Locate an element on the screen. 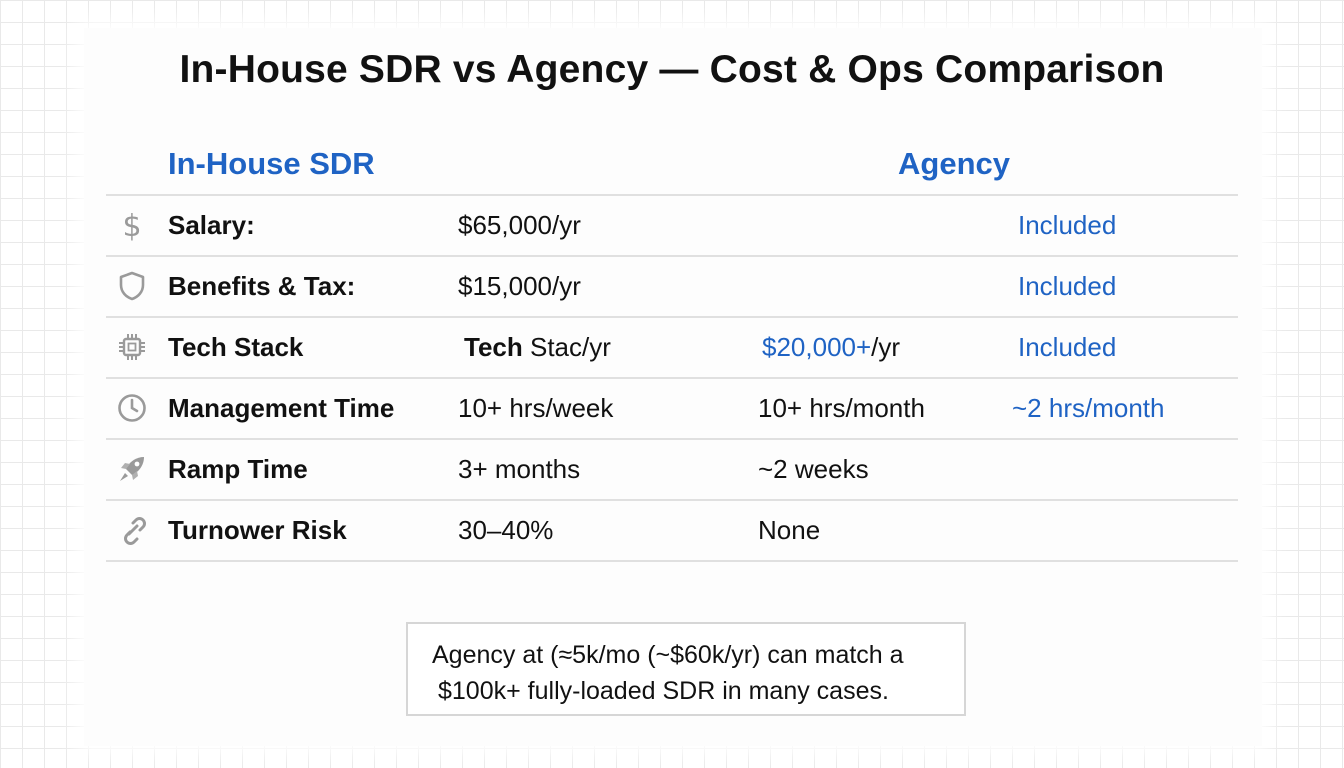 The height and width of the screenshot is (768, 1344). mid-value-blue: $20,000+ is located at coordinates (817, 347).